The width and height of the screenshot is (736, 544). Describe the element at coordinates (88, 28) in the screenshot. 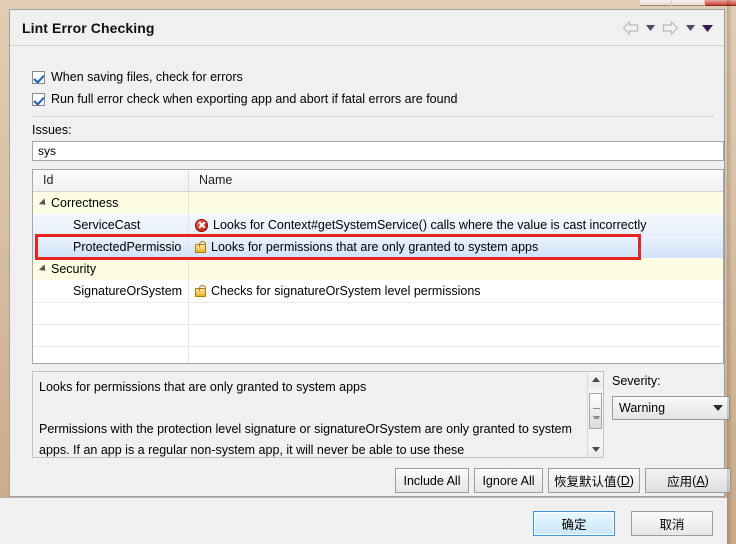

I see `page-title: Lint Error Checking` at that location.